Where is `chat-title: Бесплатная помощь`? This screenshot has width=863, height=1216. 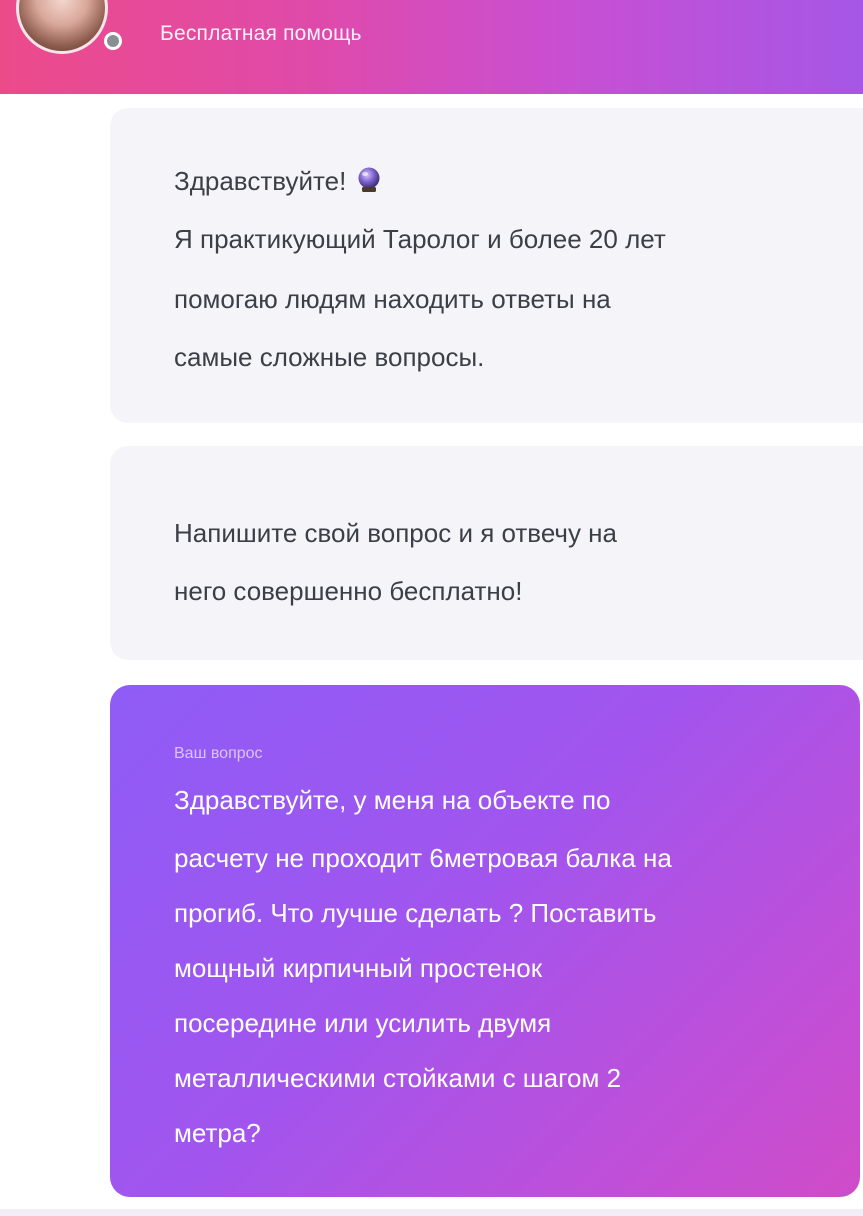
chat-title: Бесплатная помощь is located at coordinates (261, 33).